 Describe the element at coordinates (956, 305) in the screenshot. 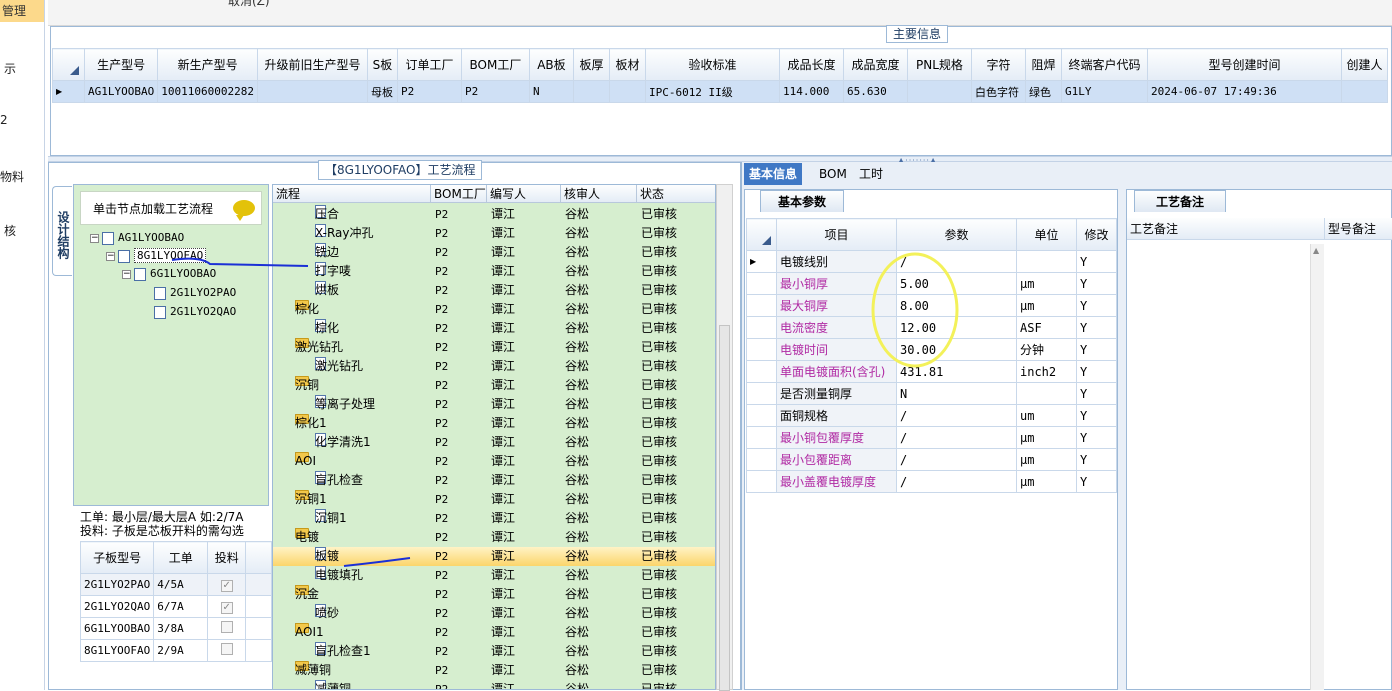

I see `param-value: 8.00` at that location.